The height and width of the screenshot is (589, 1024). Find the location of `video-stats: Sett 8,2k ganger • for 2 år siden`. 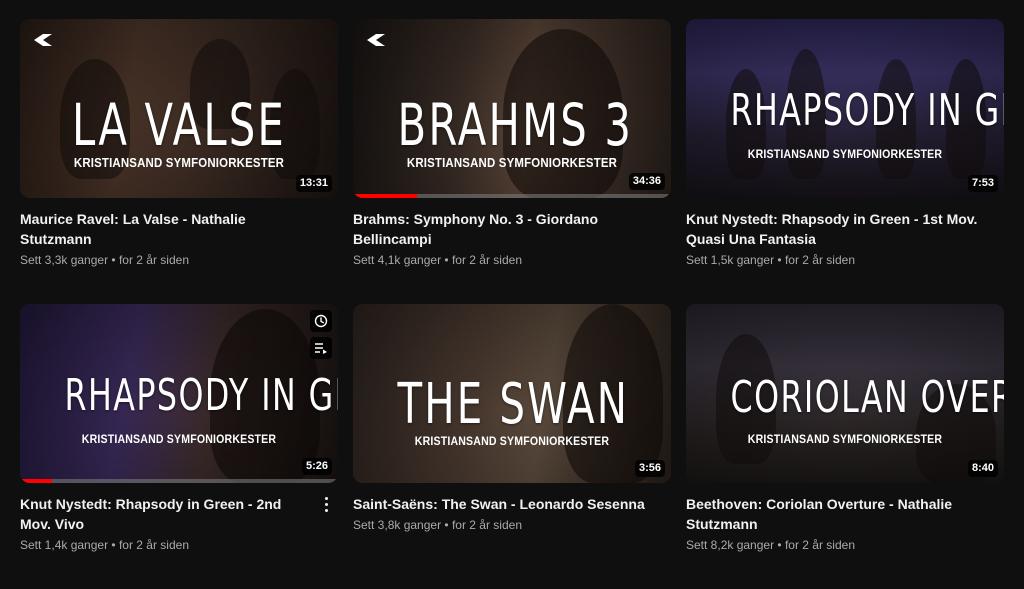

video-stats: Sett 8,2k ganger • for 2 år siden is located at coordinates (833, 545).